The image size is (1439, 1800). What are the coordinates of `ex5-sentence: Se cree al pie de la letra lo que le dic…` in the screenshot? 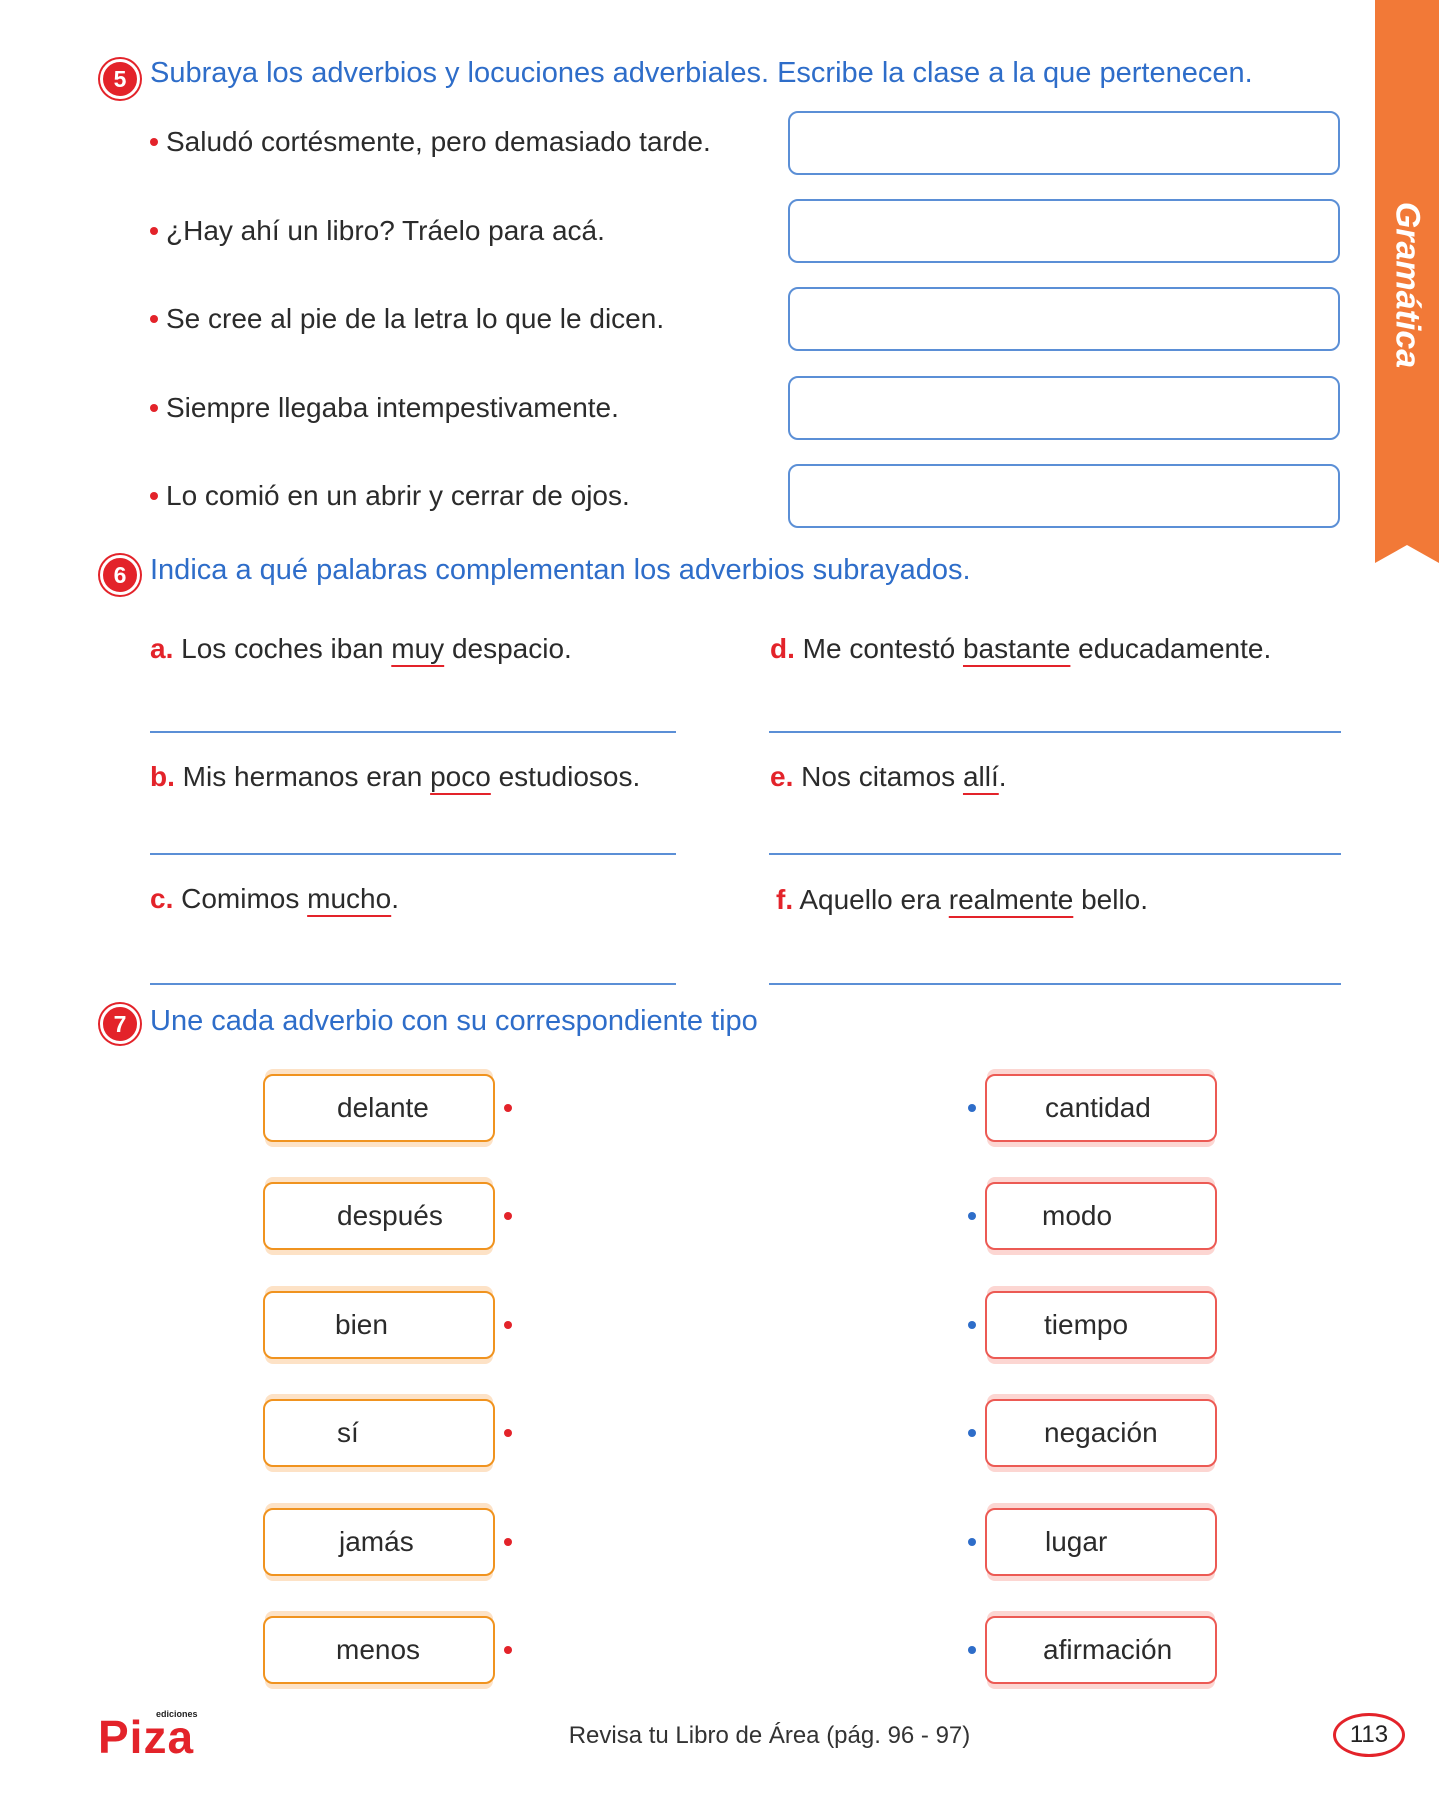 It's located at (407, 319).